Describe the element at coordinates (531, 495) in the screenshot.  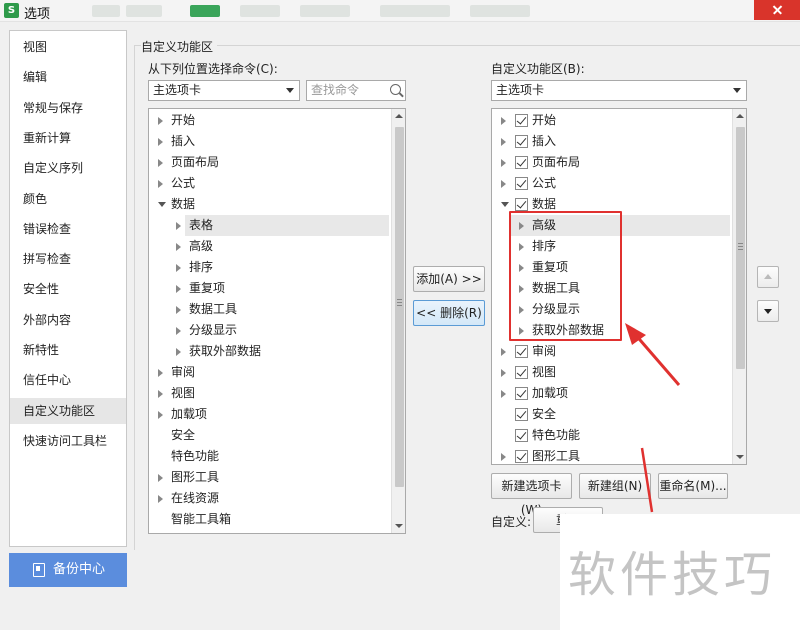
I see `new-tab-button: 新建选项卡(W)` at that location.